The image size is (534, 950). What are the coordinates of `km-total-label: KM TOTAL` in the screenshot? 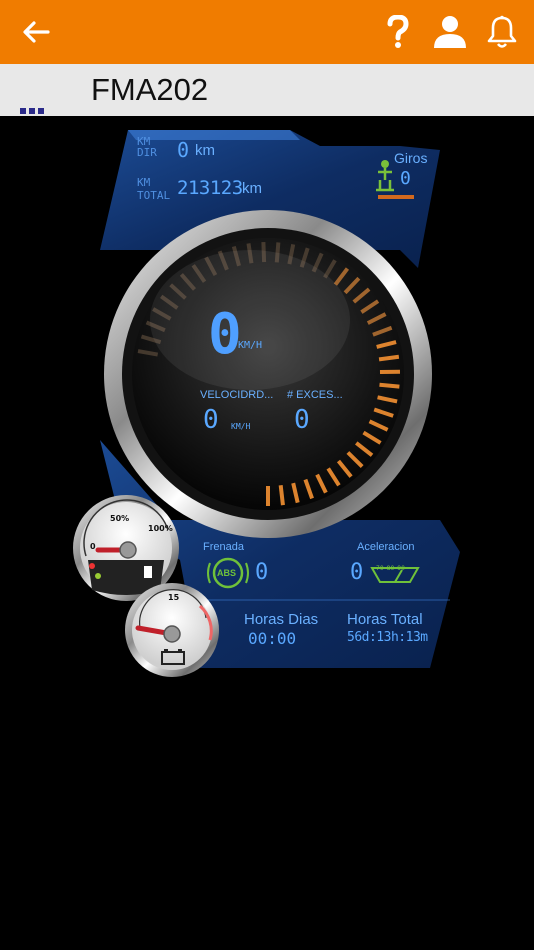 It's located at (154, 189).